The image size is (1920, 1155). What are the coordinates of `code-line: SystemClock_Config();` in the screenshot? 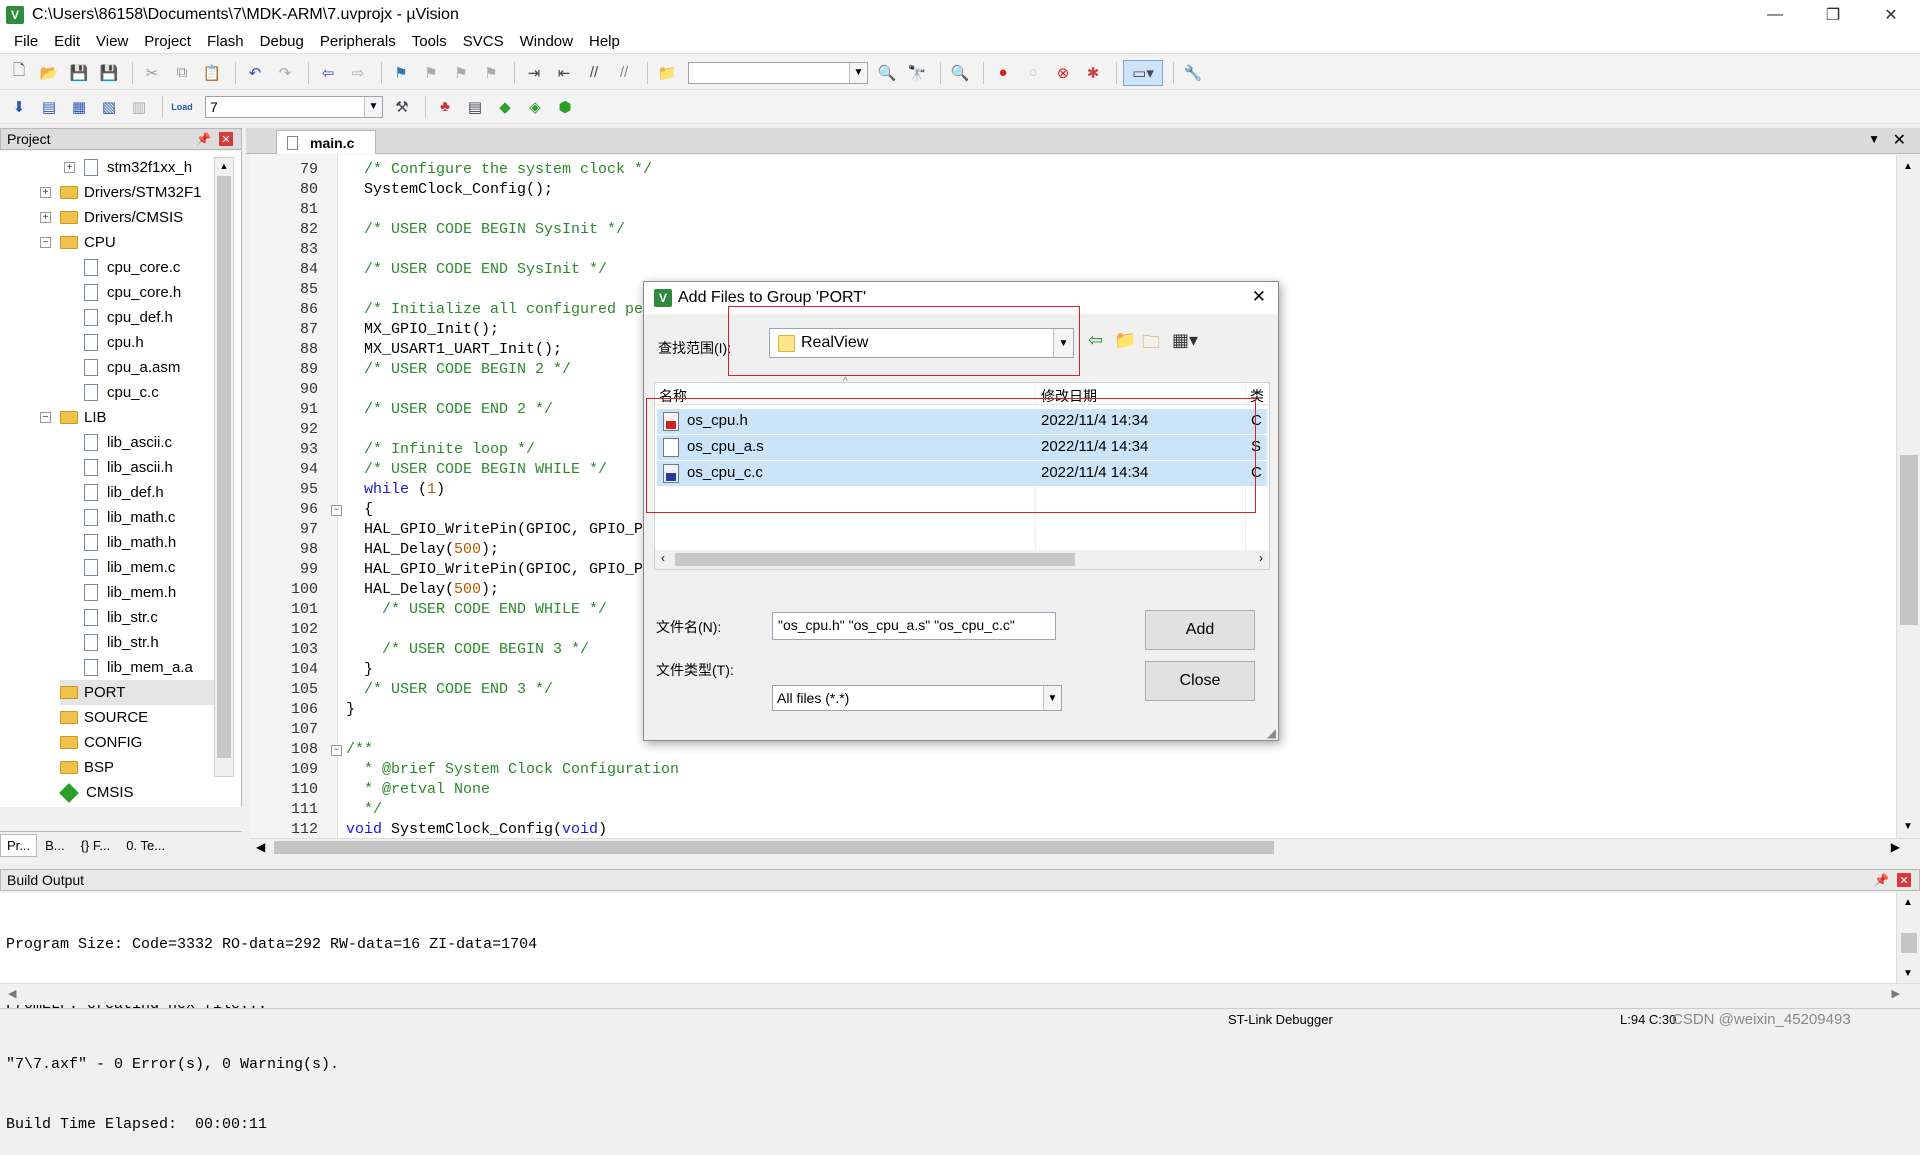 It's located at (449, 189).